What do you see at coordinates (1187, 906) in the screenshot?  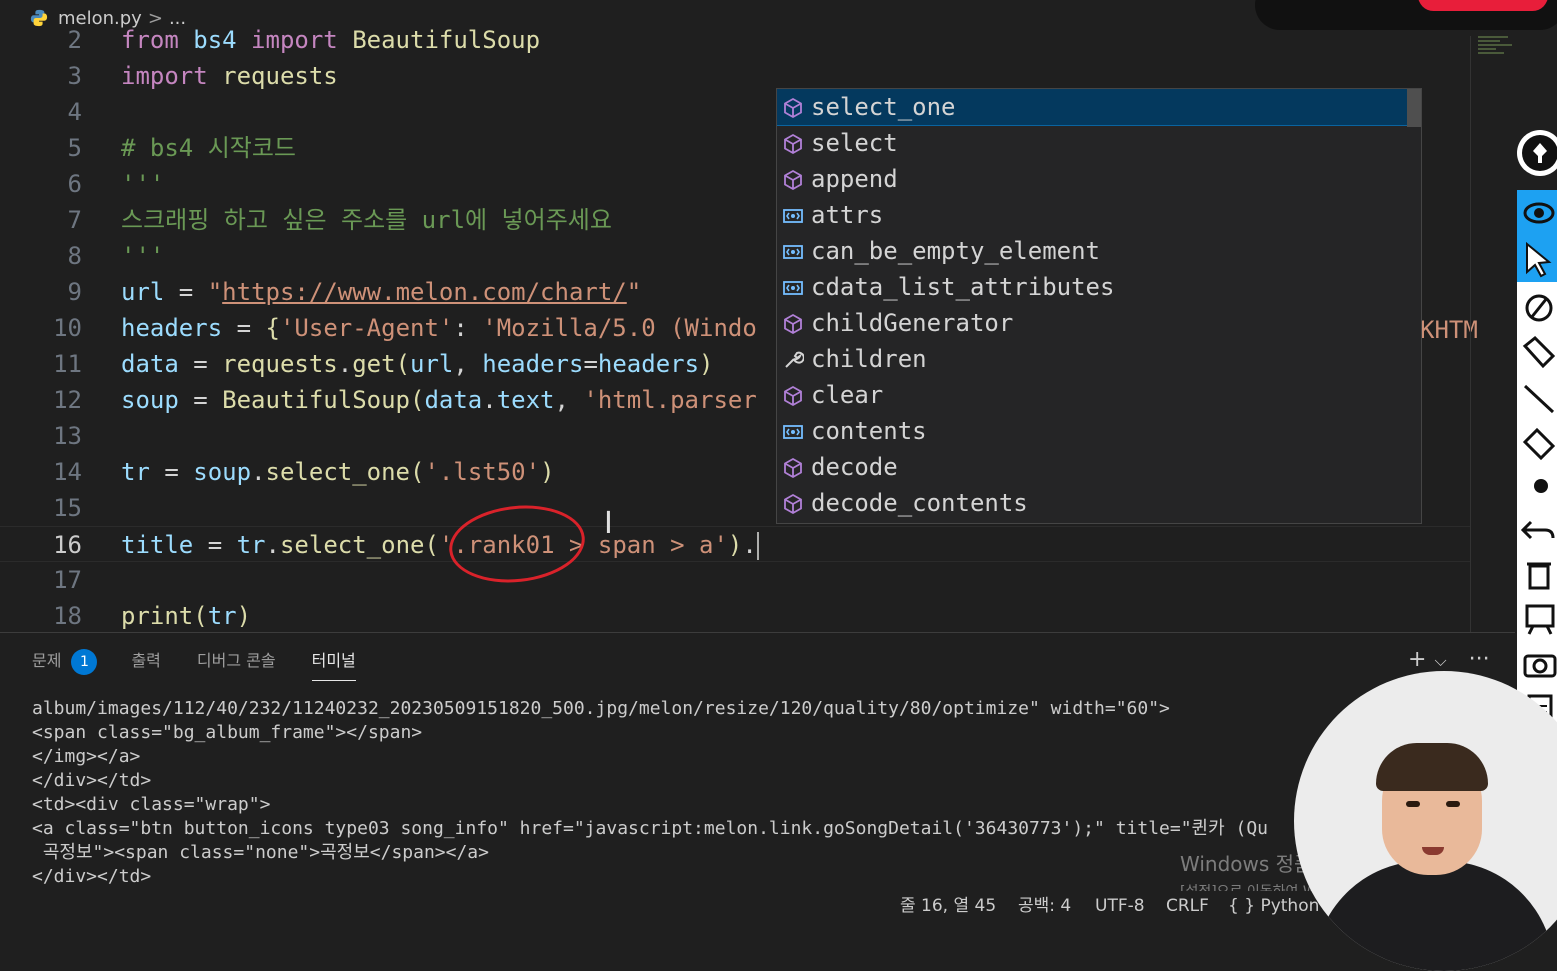 I see `status-eol: CRLF` at bounding box center [1187, 906].